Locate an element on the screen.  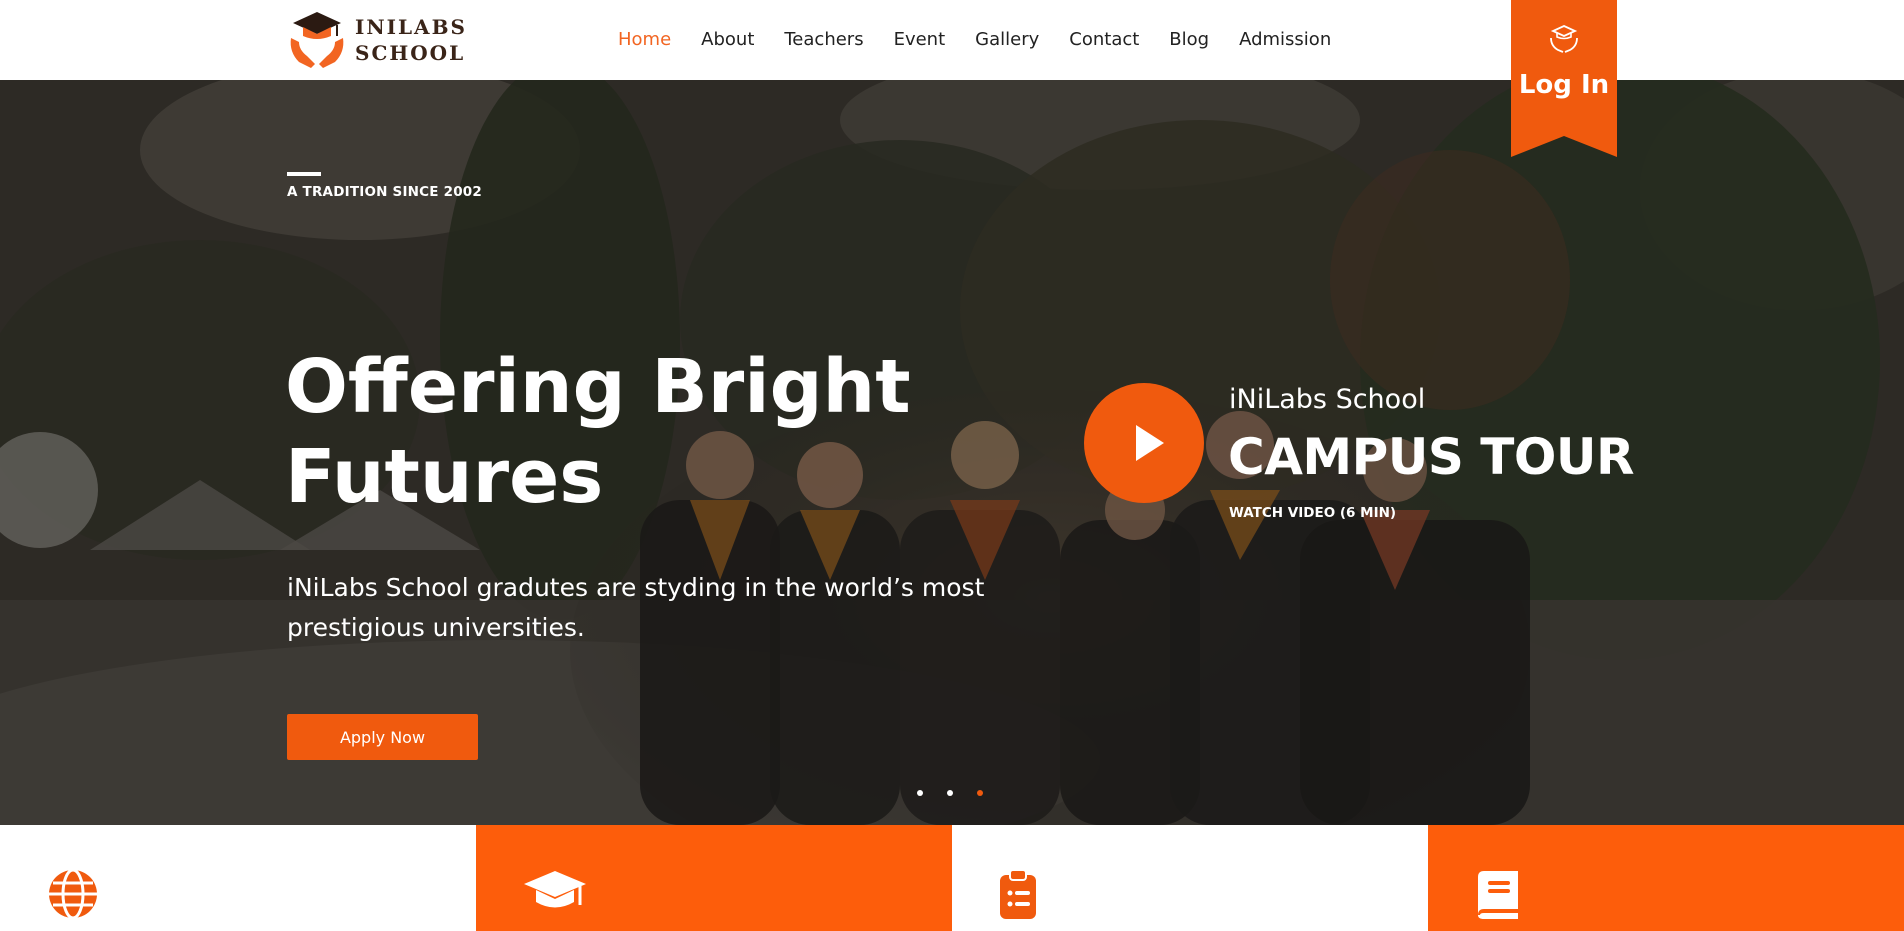
hero-headline-line-2: Futures is located at coordinates (444, 477).